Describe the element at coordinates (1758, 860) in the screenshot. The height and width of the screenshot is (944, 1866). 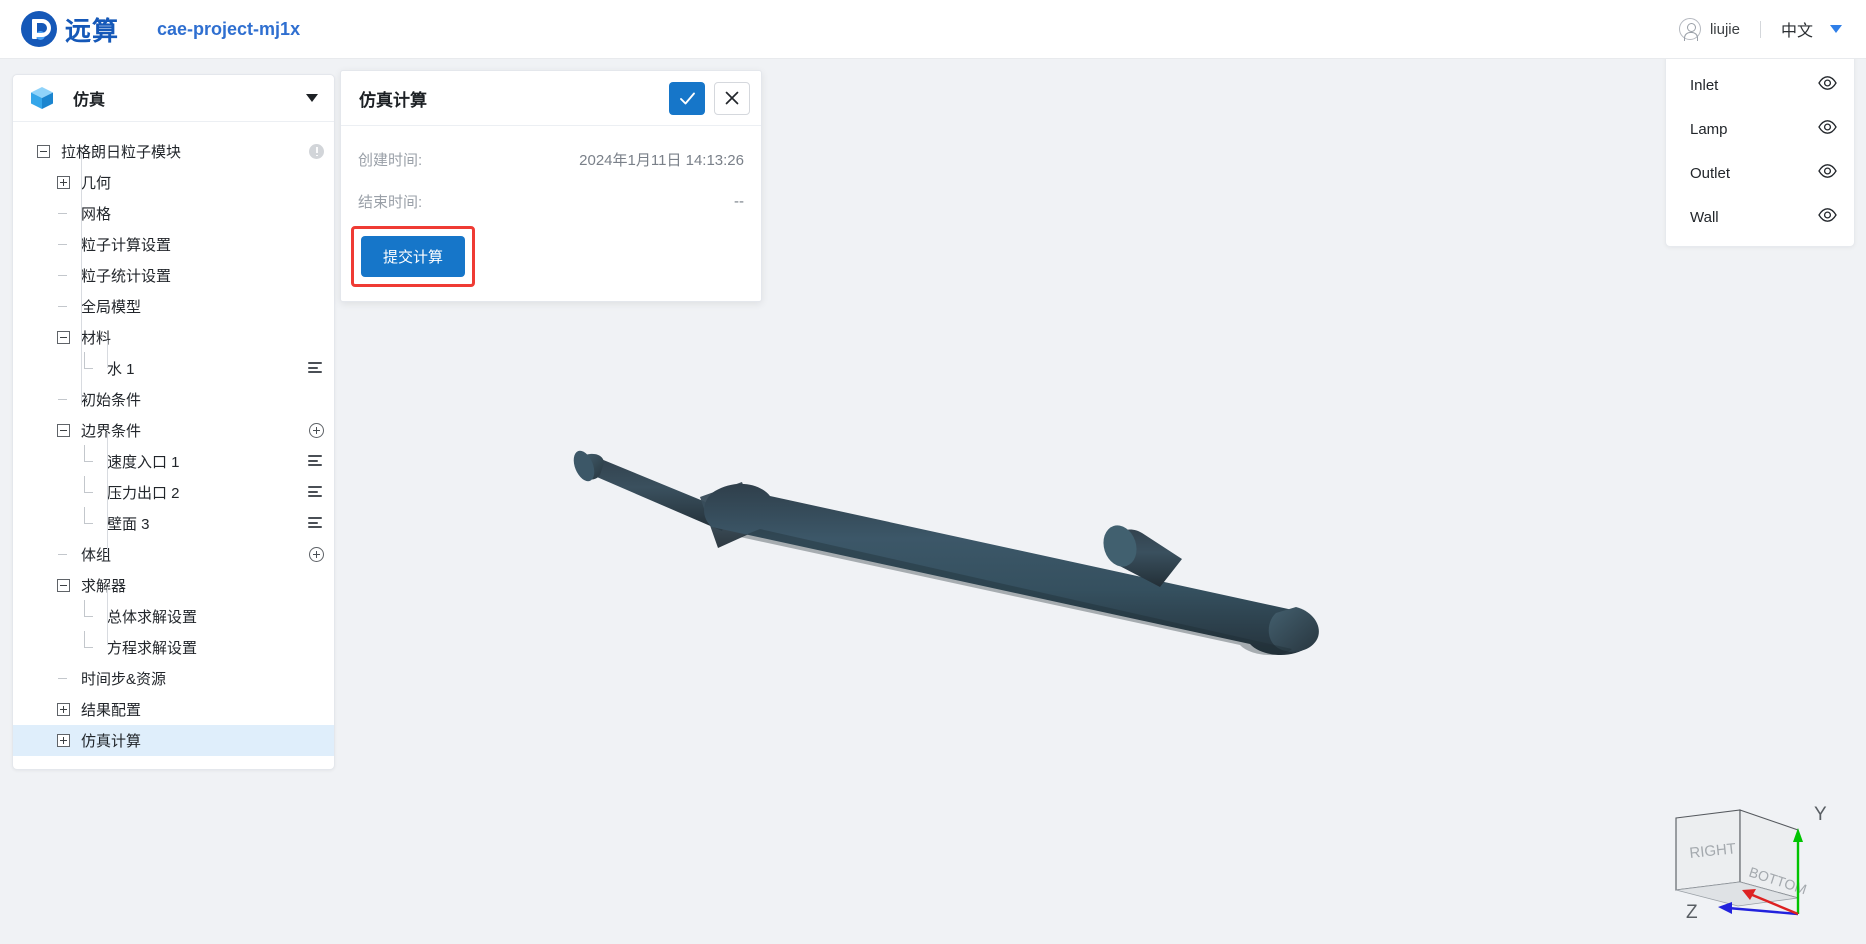
I see `orientation-axis-widget: RIGHT BOTTOM Y Z` at that location.